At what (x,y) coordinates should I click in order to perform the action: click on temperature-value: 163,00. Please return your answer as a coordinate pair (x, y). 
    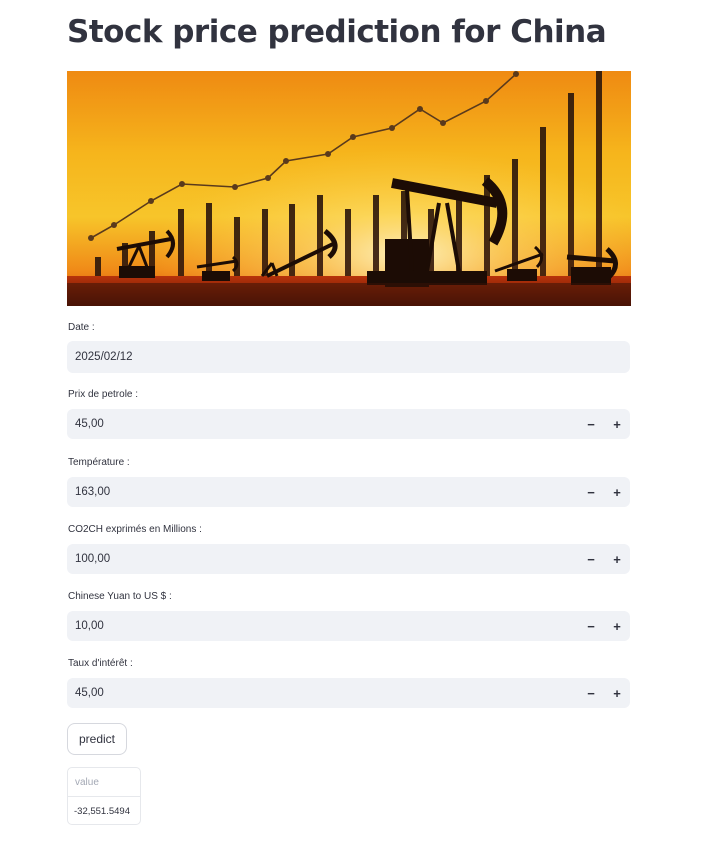
    Looking at the image, I should click on (93, 492).